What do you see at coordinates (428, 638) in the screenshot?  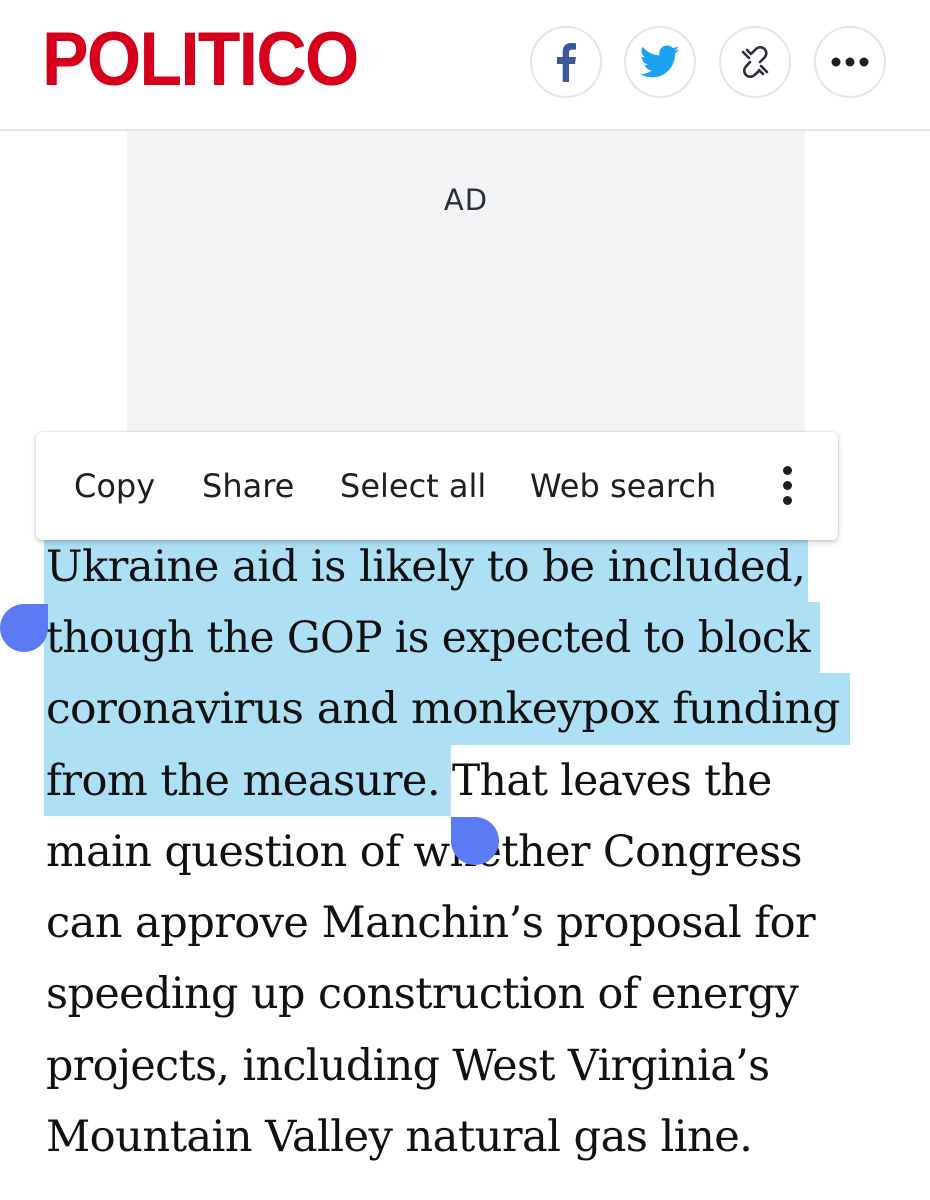 I see `article-line: though the GOP is expected to block` at bounding box center [428, 638].